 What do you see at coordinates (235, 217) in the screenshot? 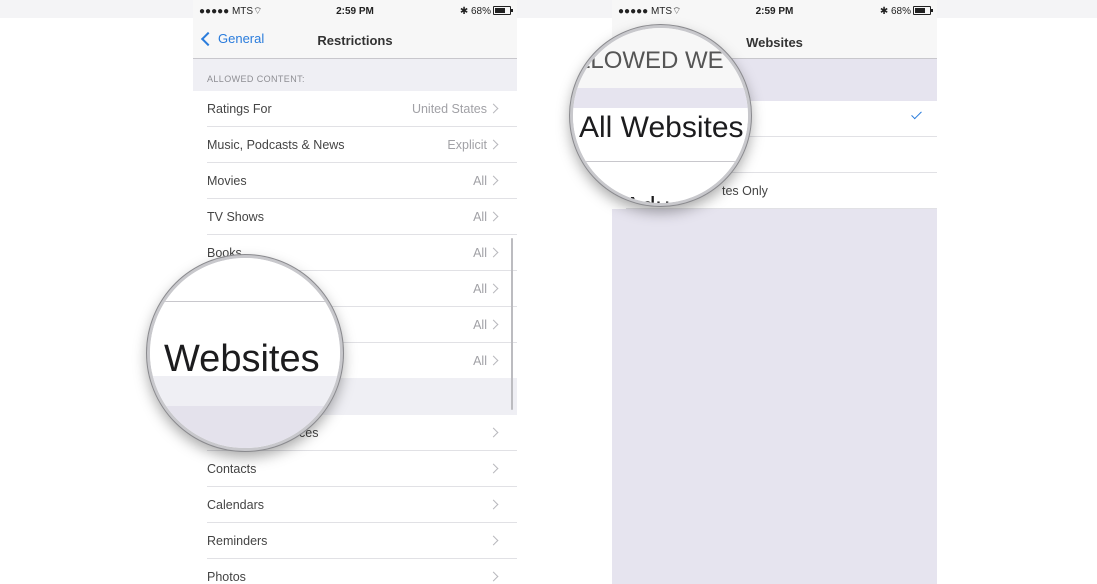
I see `row-label: TV Shows` at bounding box center [235, 217].